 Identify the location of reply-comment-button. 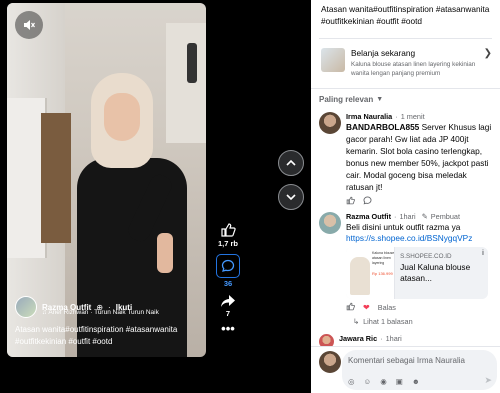
(367, 201).